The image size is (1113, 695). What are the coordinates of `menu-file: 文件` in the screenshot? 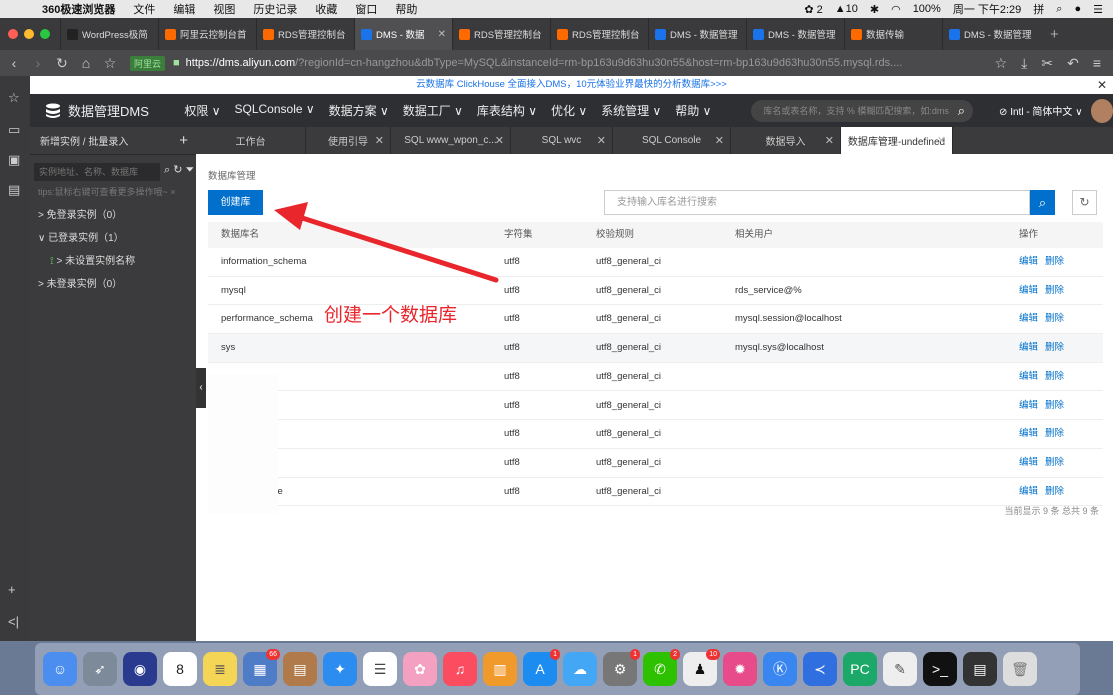 It's located at (144, 9).